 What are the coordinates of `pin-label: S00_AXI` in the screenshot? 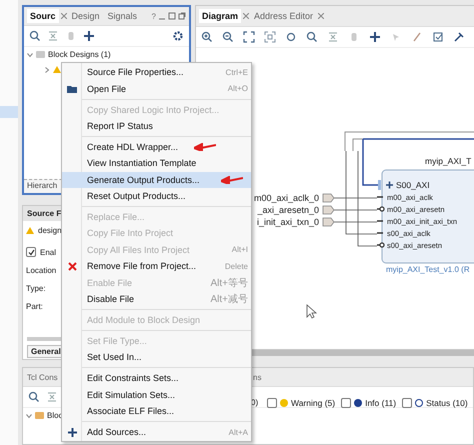 It's located at (413, 185).